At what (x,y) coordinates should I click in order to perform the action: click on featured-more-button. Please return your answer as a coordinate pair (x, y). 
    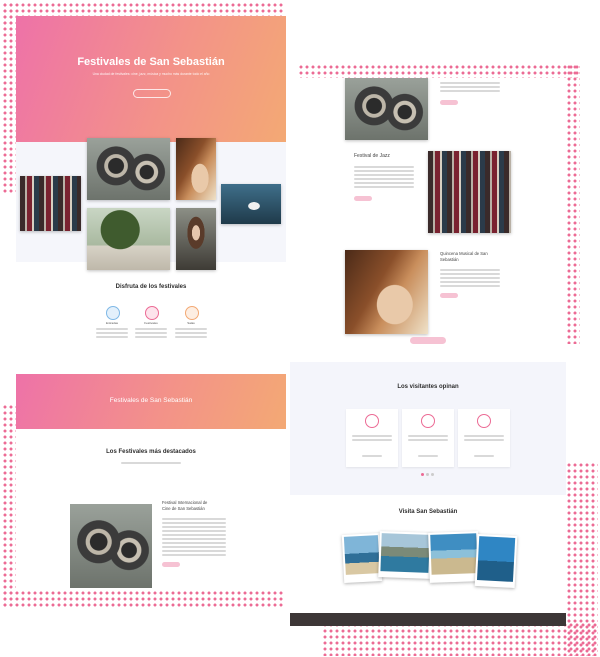
    Looking at the image, I should click on (171, 564).